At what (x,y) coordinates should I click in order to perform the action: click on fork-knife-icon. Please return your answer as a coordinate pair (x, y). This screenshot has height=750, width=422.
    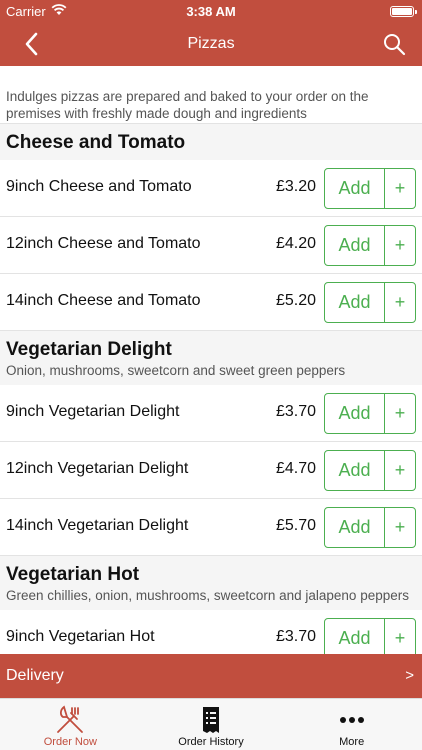
    Looking at the image, I should click on (70, 719).